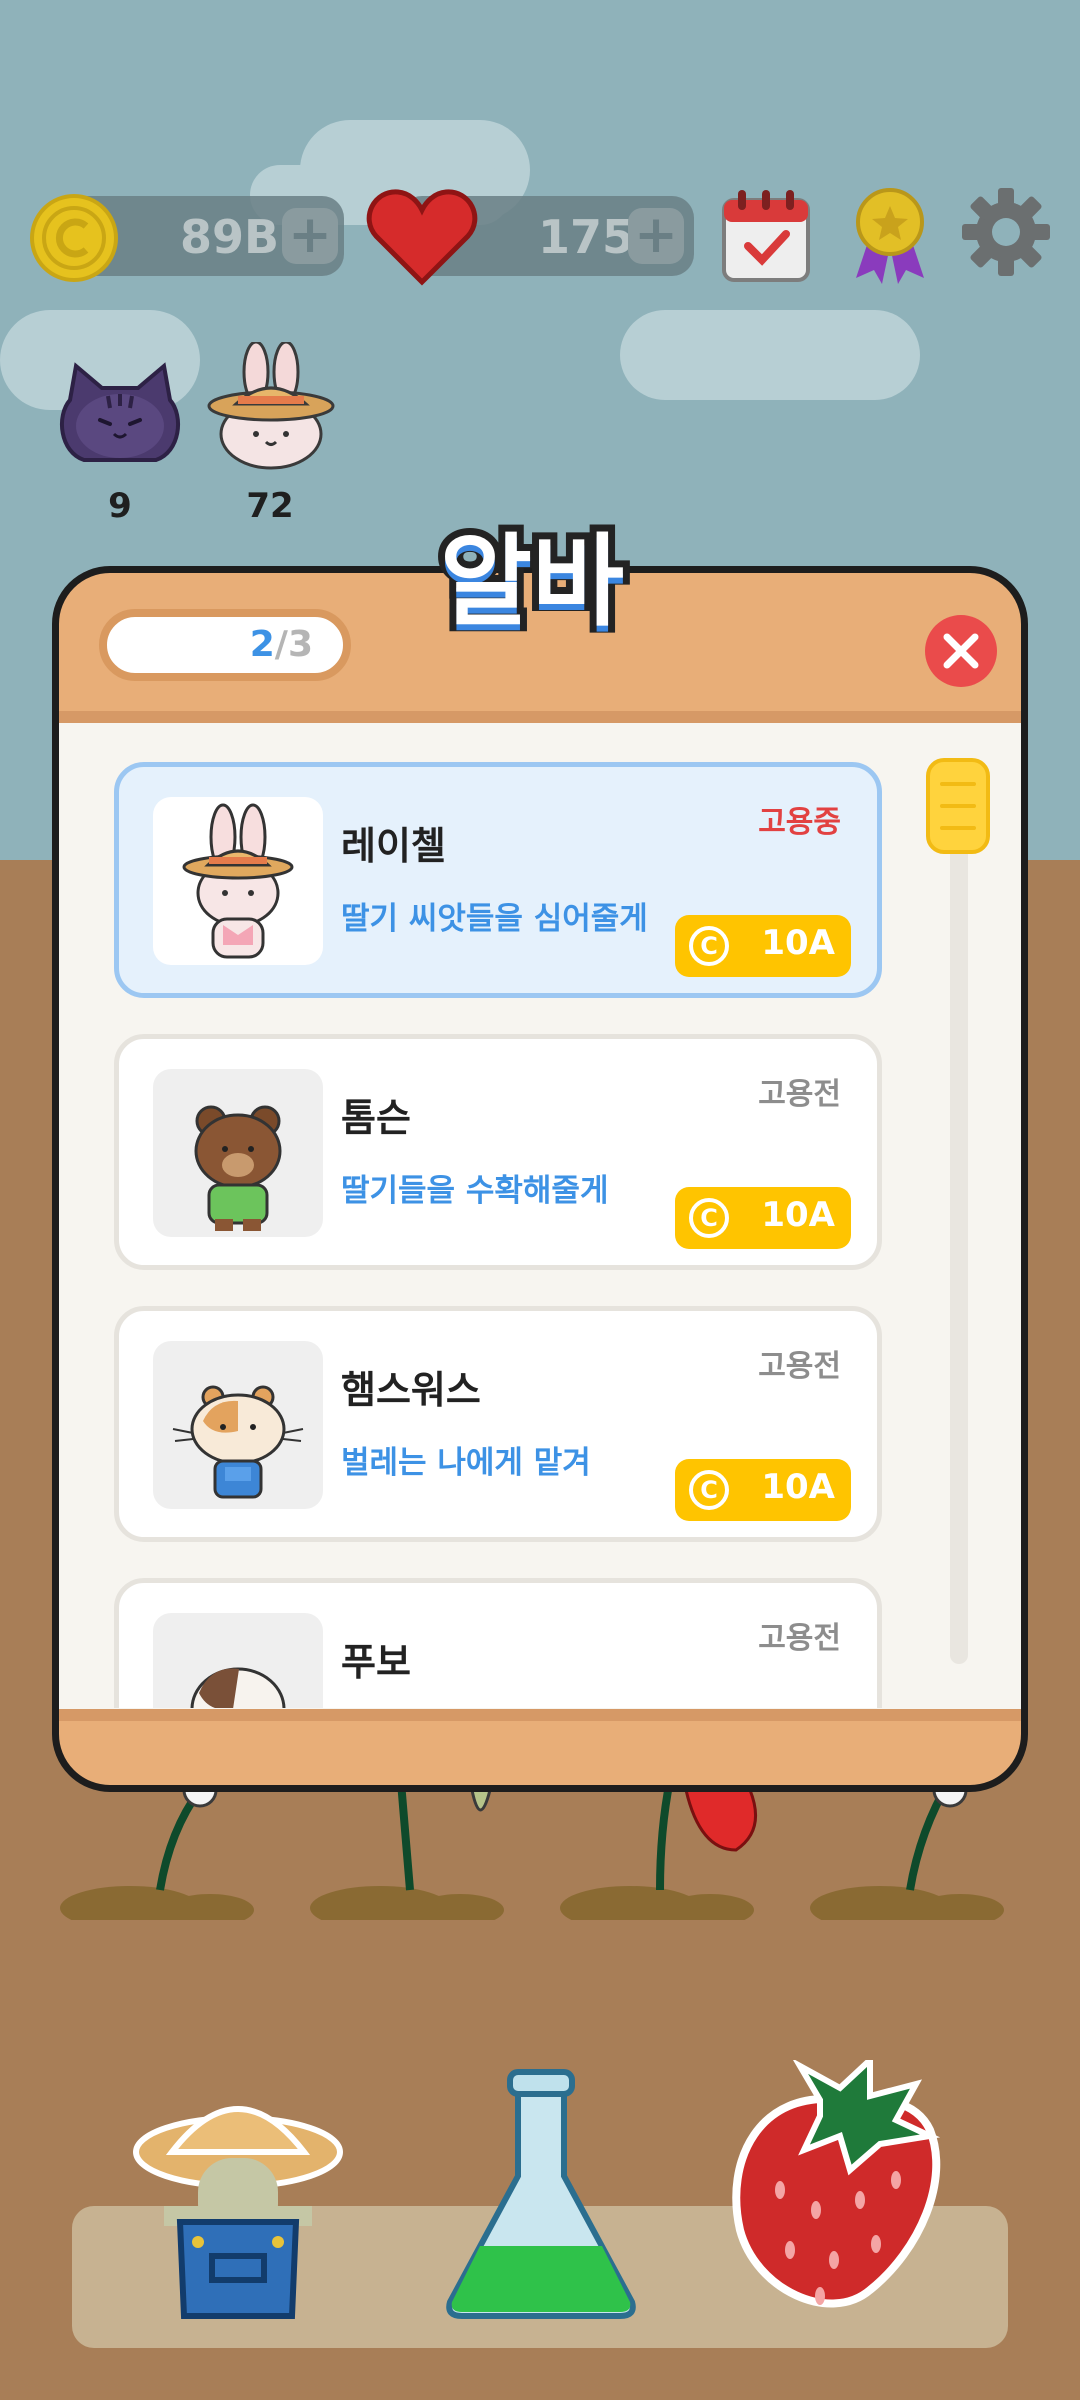 Image resolution: width=1080 pixels, height=2400 pixels. What do you see at coordinates (498, 1152) in the screenshot?
I see `worker-card-thomson: 톰슨 딸기들을 수확해줄게 고용전 C 10A` at bounding box center [498, 1152].